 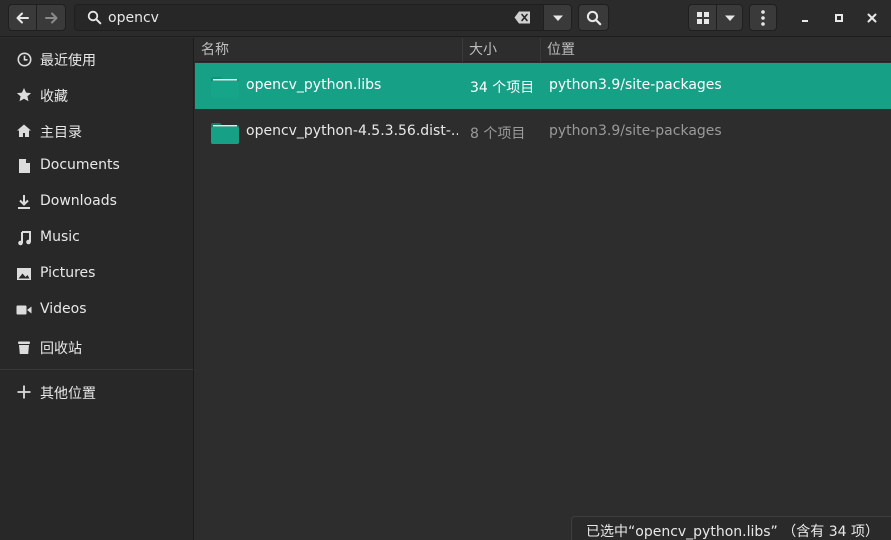 What do you see at coordinates (96, 369) in the screenshot?
I see `sidebar-separator` at bounding box center [96, 369].